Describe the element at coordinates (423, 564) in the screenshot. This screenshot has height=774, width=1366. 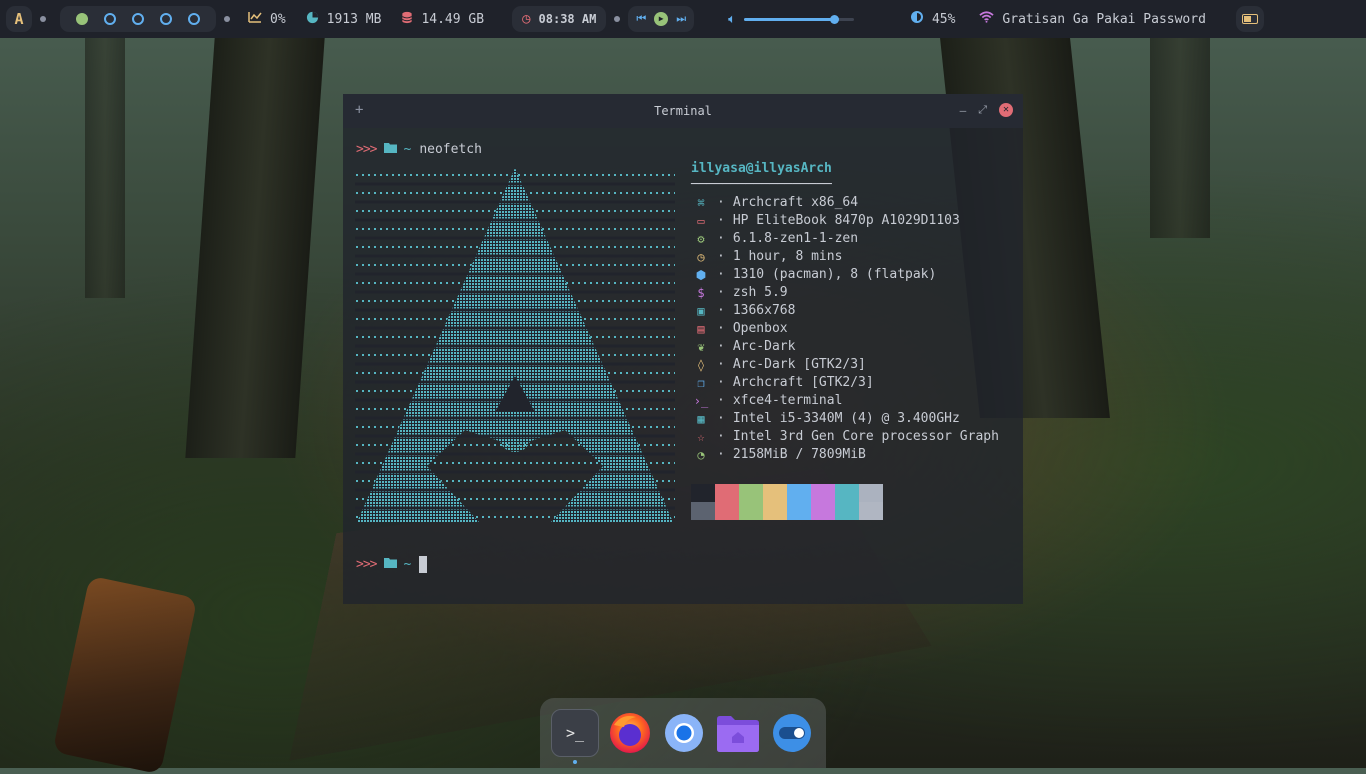
I see `text-cursor` at that location.